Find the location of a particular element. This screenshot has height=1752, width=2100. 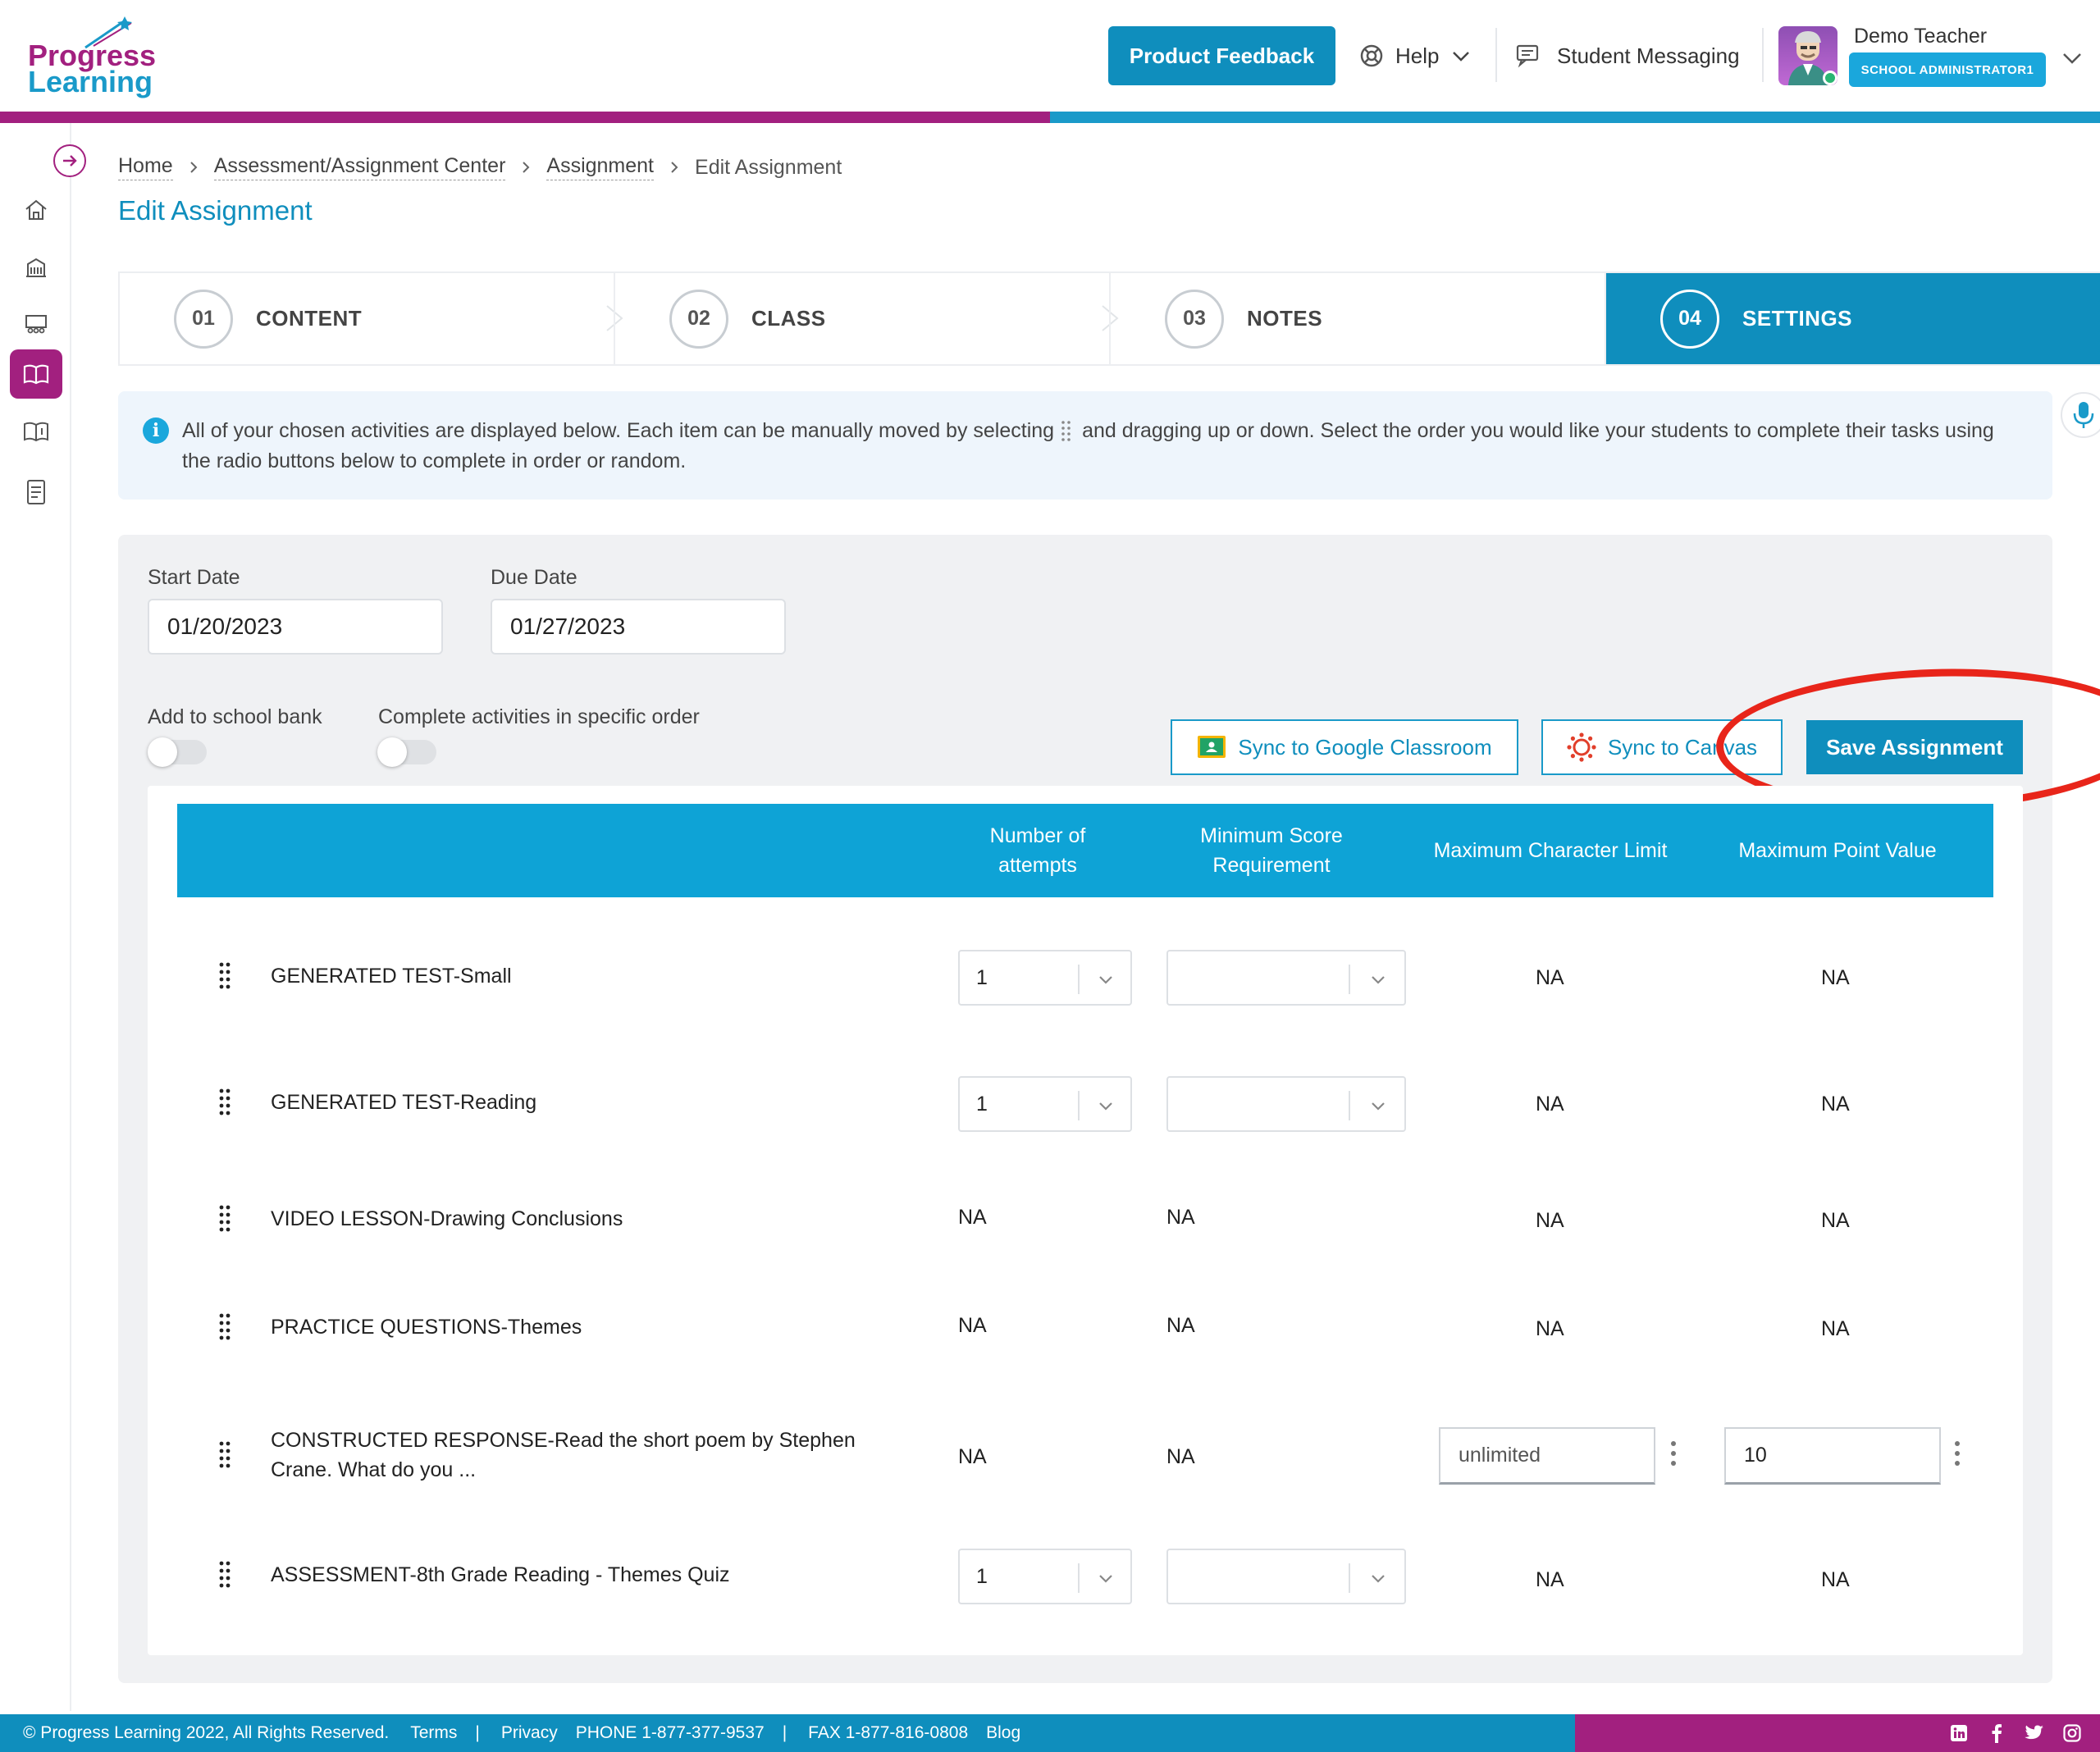

step-notes: 03 NOTES is located at coordinates (1357, 318).